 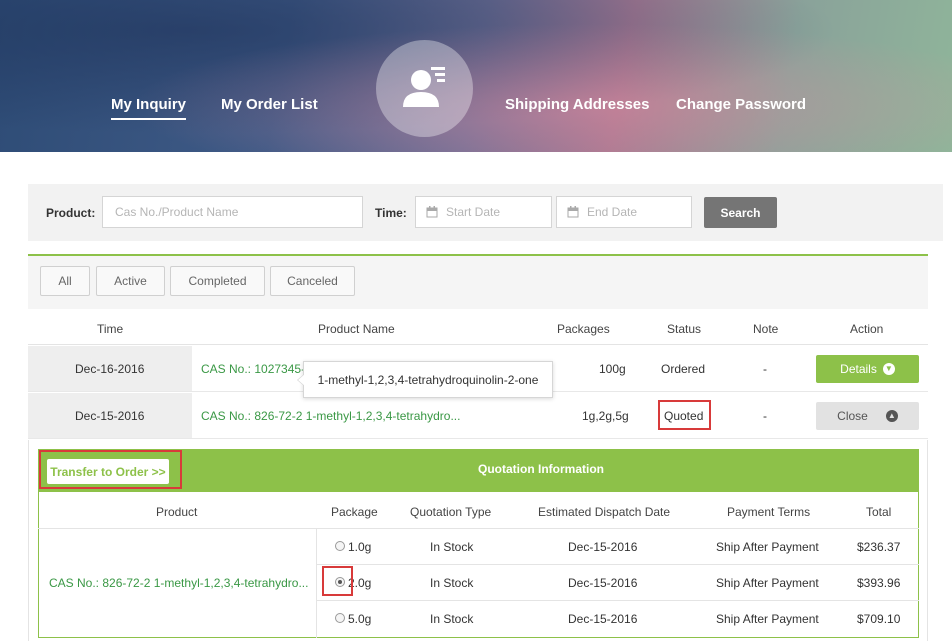 What do you see at coordinates (879, 547) in the screenshot?
I see `q-total: $236.37` at bounding box center [879, 547].